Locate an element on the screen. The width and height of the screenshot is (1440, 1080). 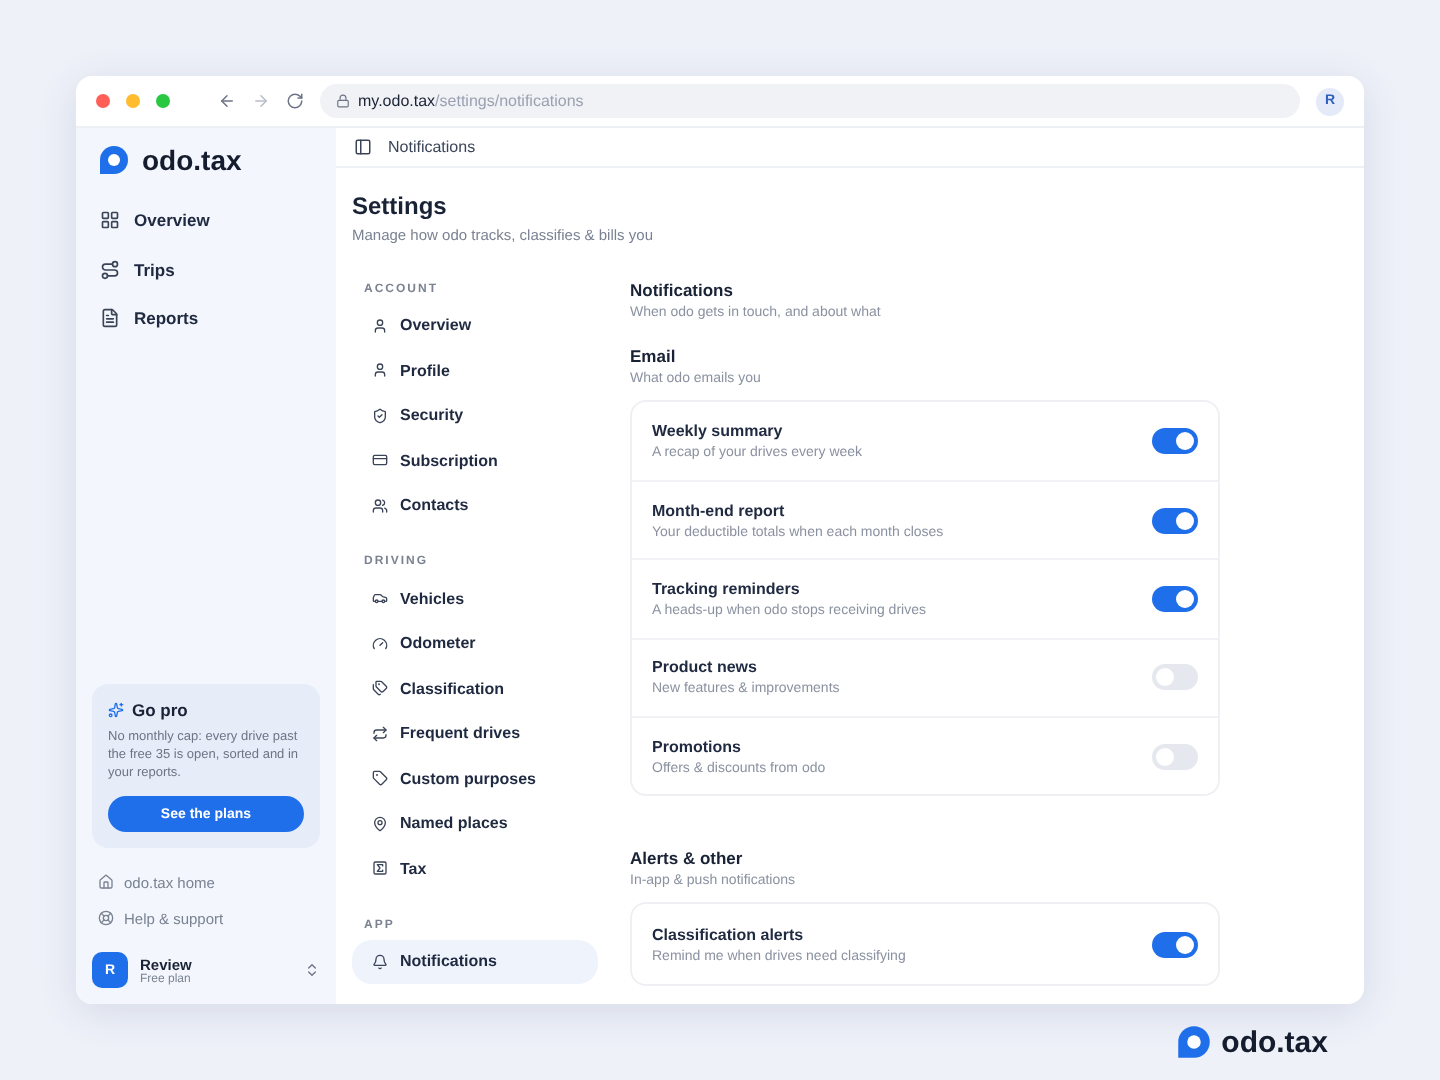
section-title: Notifications is located at coordinates (682, 289).